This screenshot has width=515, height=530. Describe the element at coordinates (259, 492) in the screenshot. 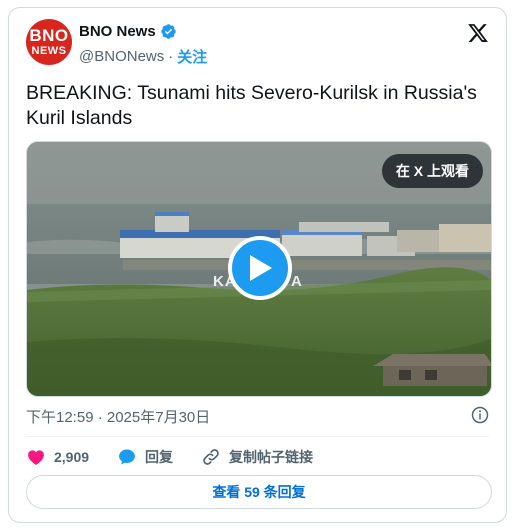

I see `view-replies-button: 查看 59 条回复` at that location.